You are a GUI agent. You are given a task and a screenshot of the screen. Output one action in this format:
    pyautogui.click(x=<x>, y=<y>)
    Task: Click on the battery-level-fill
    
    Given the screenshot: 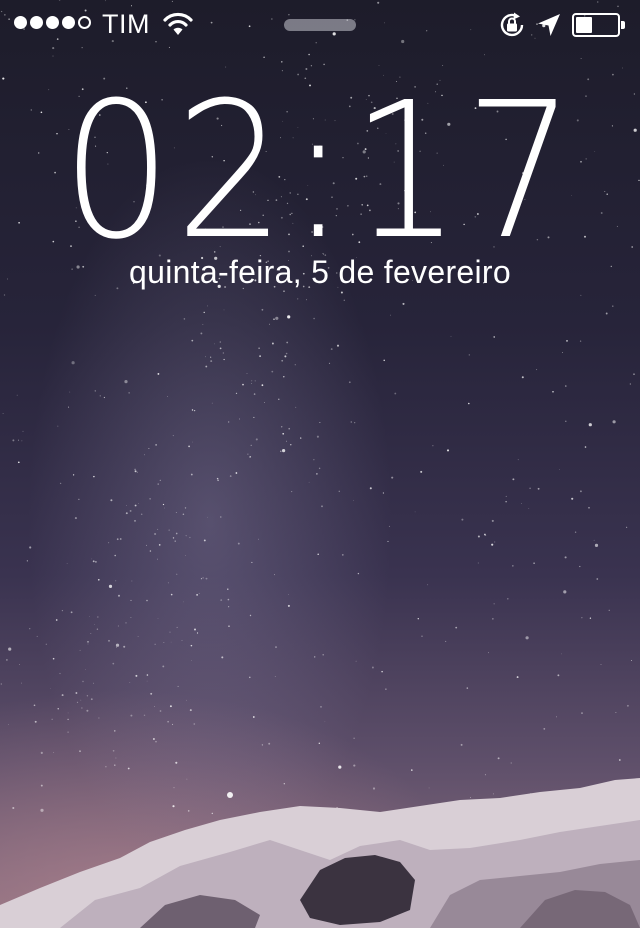 What is the action you would take?
    pyautogui.click(x=584, y=25)
    